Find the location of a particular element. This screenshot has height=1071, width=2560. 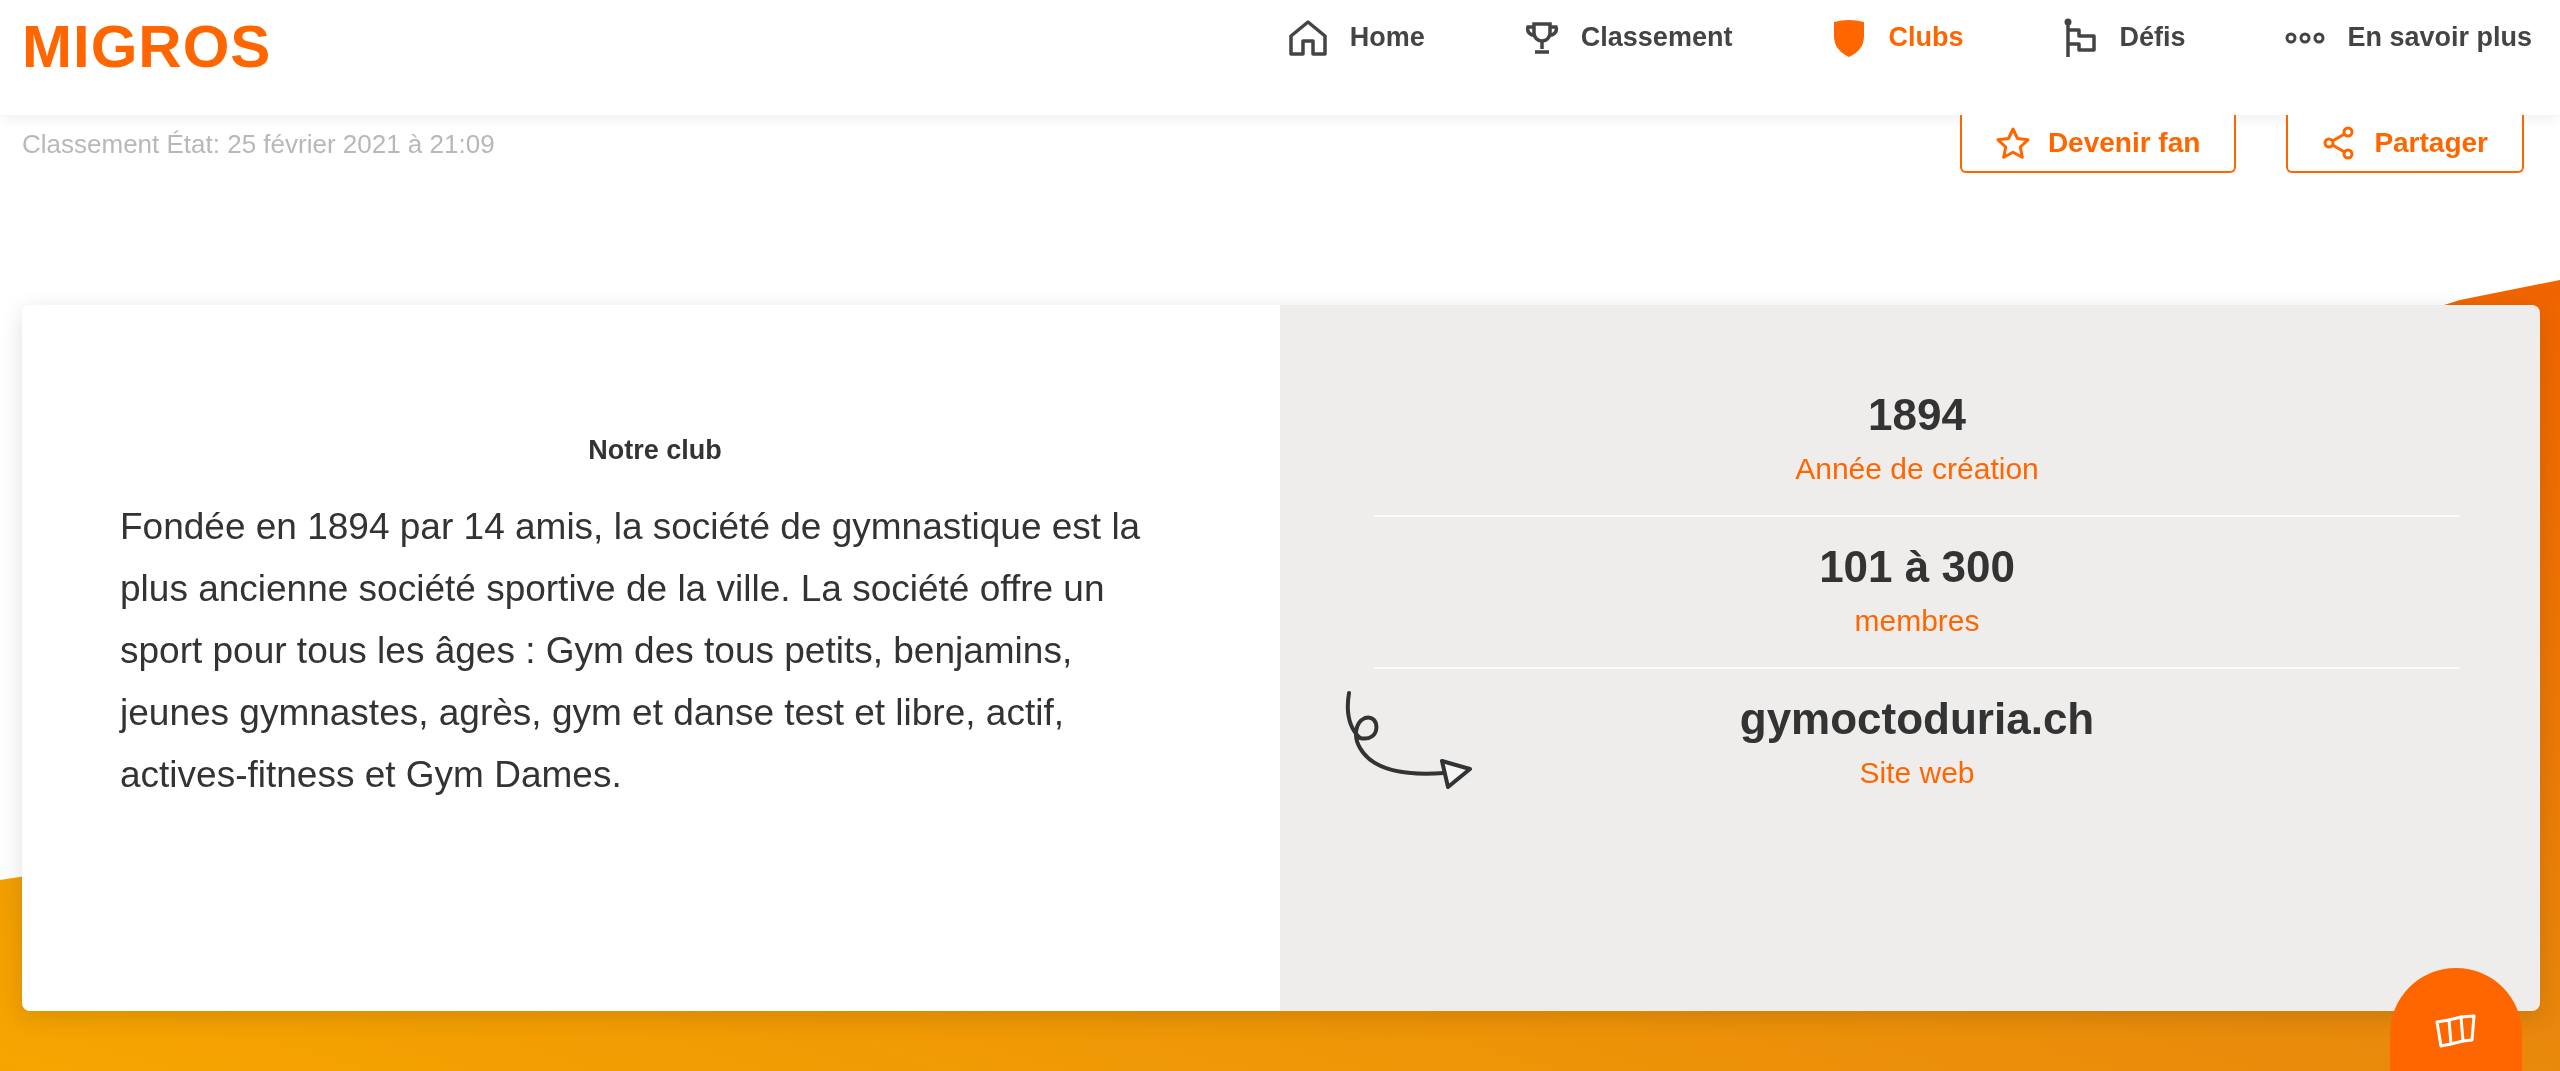

stat-value: 1894 is located at coordinates (1917, 415).